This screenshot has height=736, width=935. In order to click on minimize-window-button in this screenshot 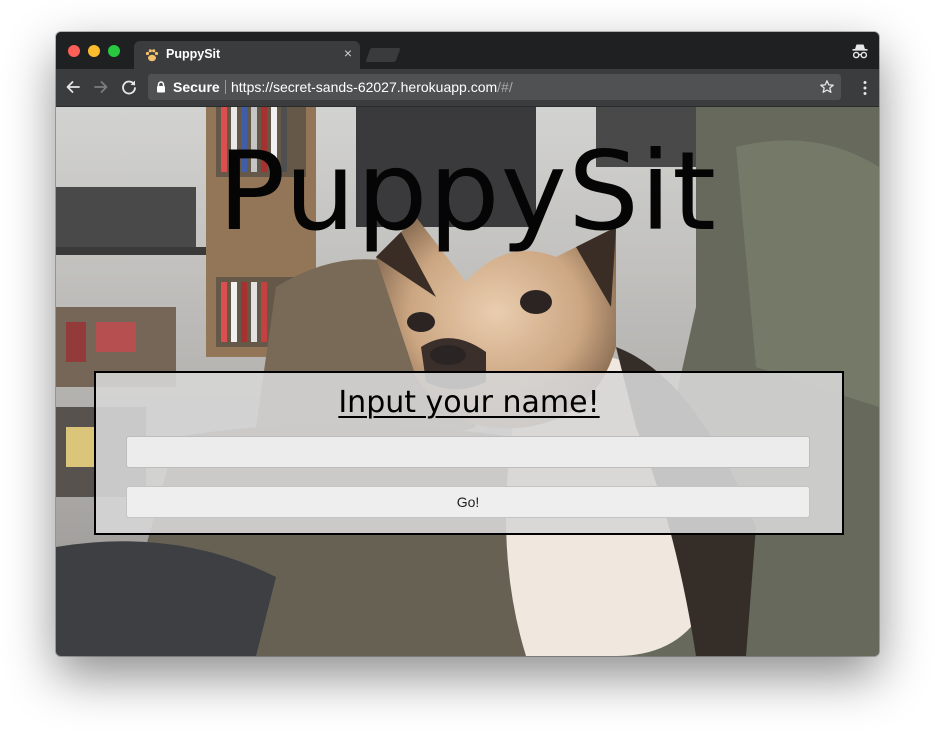, I will do `click(94, 51)`.